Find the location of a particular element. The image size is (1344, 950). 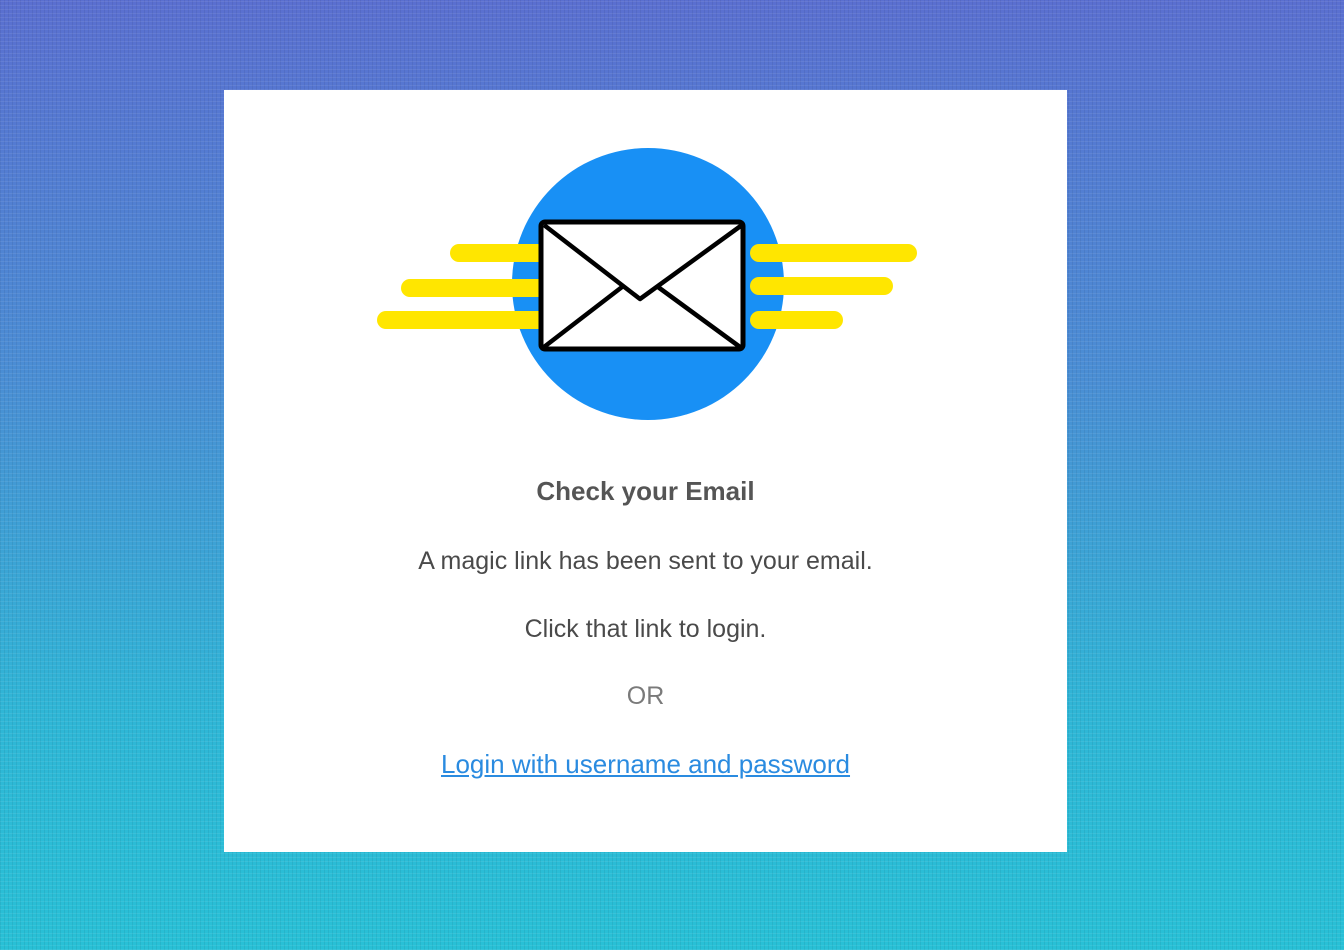

envelope-icon is located at coordinates (647, 284).